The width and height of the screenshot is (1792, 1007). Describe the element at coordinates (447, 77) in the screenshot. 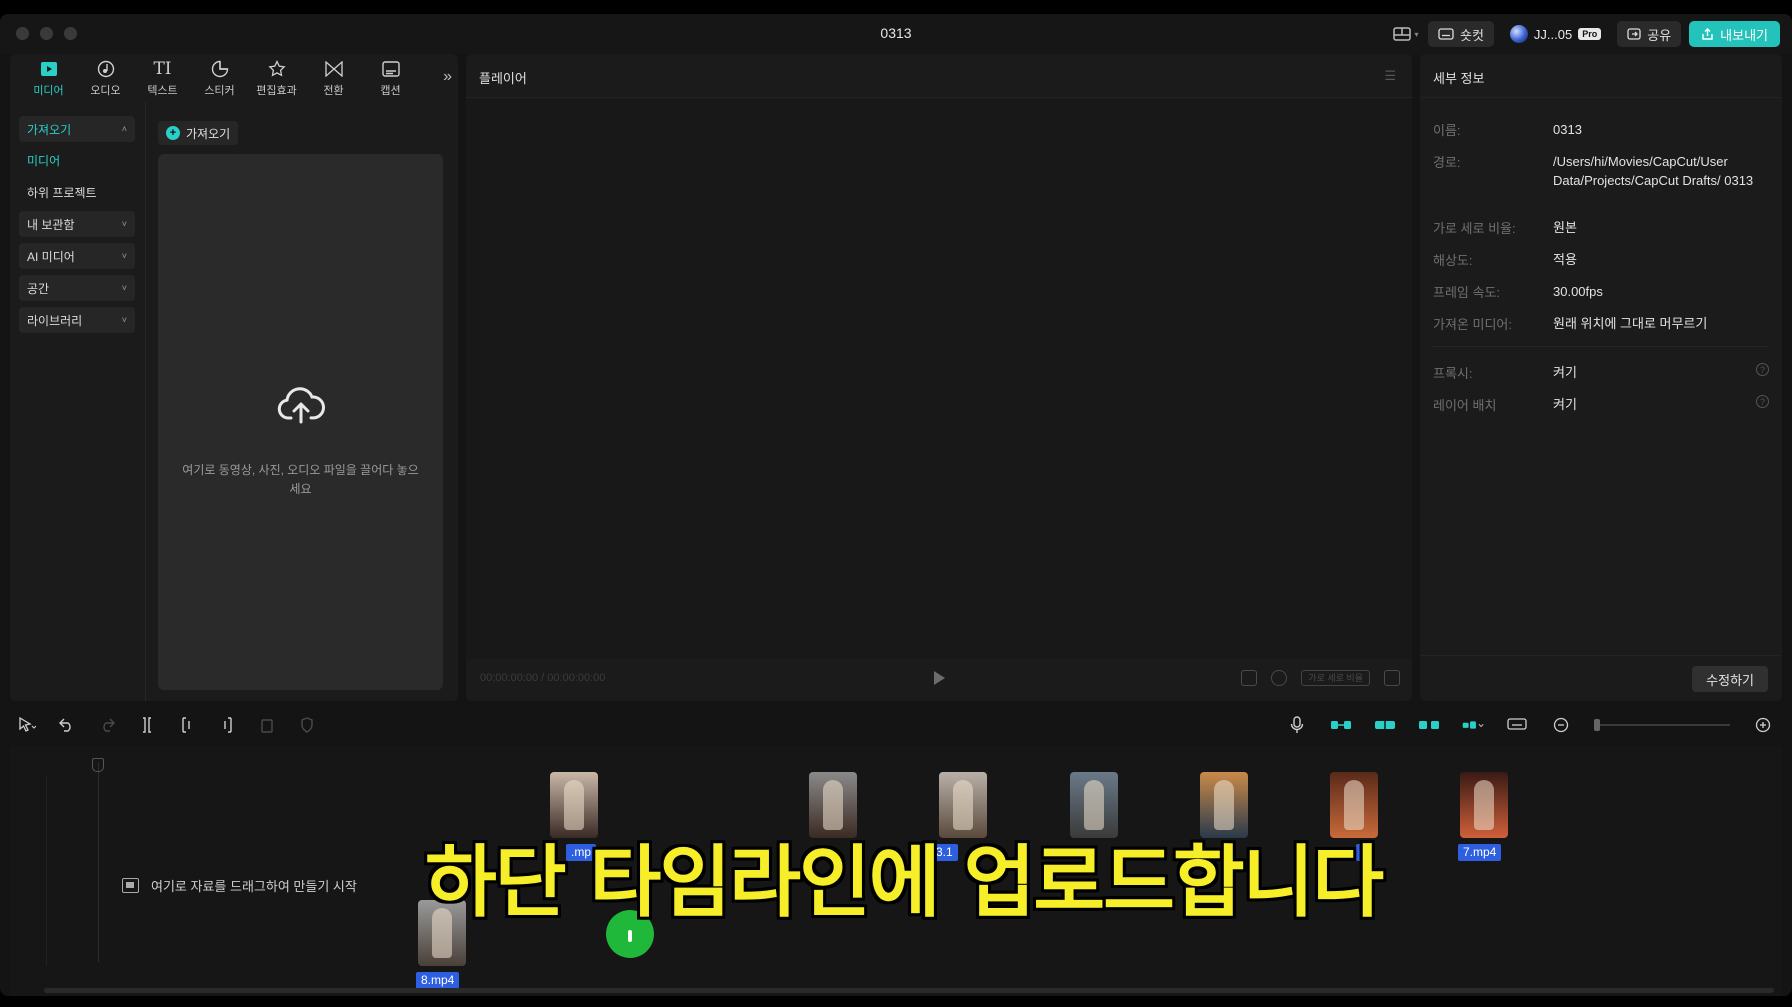

I see `more-tabs-icon: »` at that location.